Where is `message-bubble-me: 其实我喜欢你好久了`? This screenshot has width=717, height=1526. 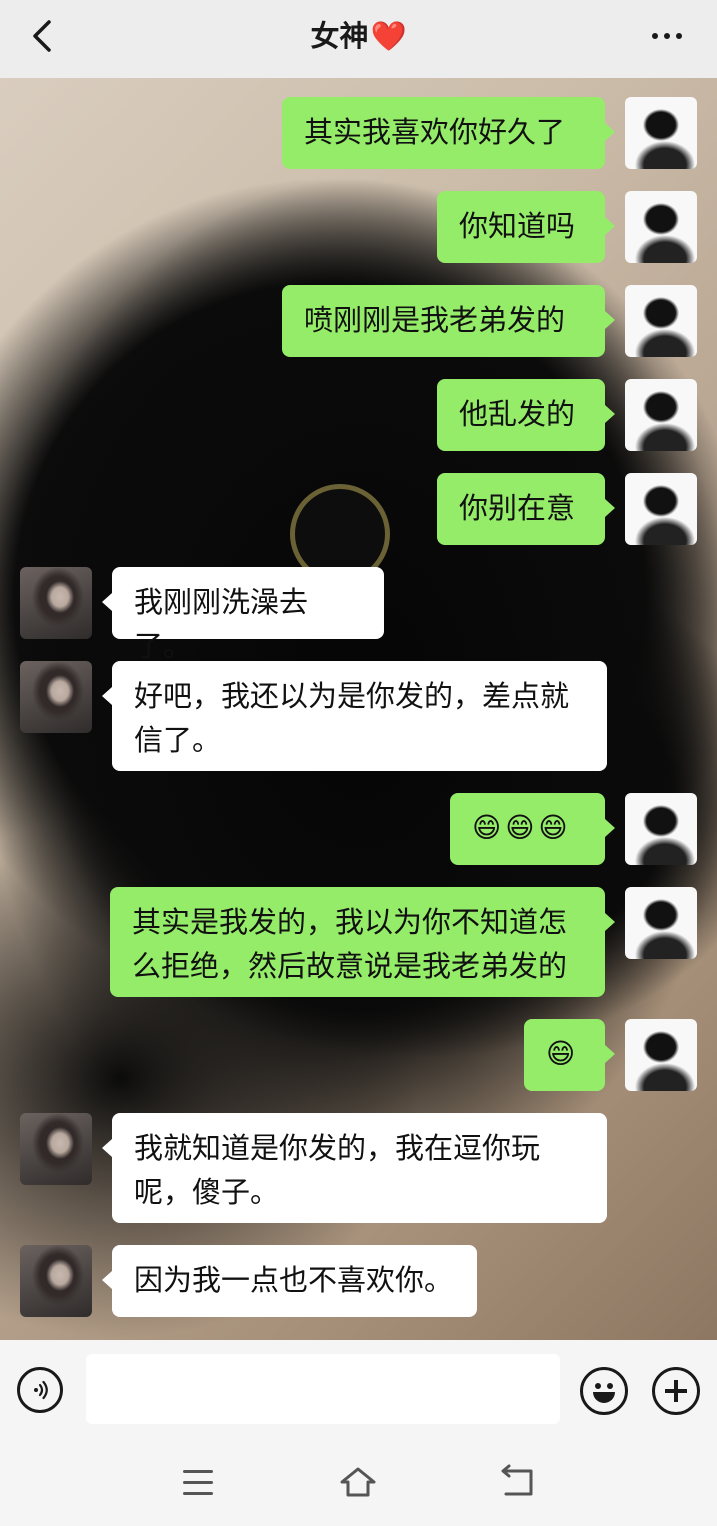
message-bubble-me: 其实我喜欢你好久了 is located at coordinates (448, 133).